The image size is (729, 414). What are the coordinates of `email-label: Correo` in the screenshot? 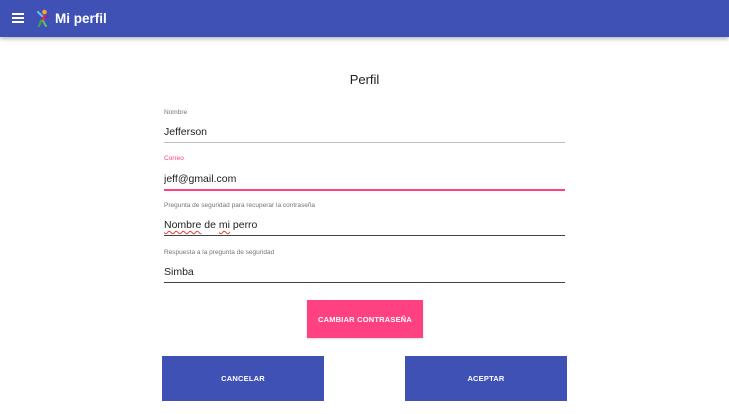 It's located at (174, 158).